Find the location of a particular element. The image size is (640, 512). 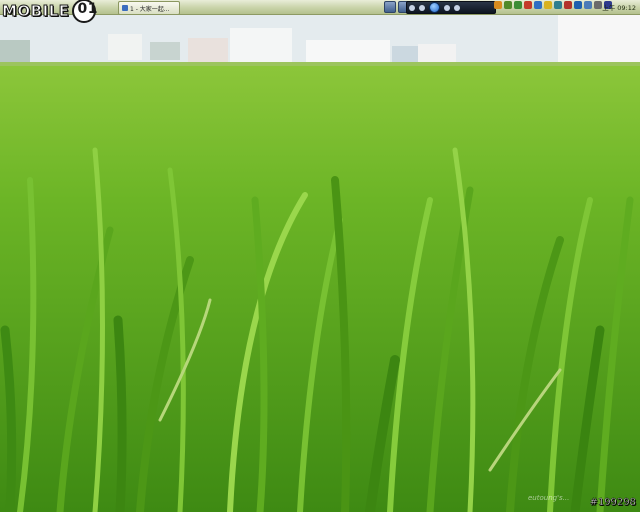

logo-text: MOBILE is located at coordinates (36, 11).